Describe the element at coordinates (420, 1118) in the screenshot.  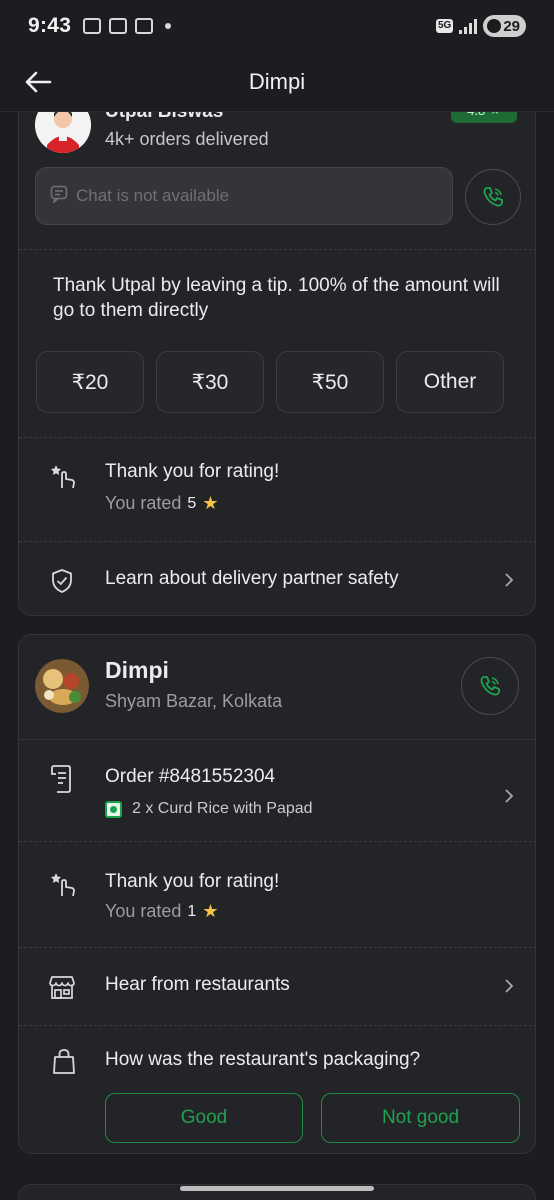
I see `packaging-not-good-button: Not good` at that location.